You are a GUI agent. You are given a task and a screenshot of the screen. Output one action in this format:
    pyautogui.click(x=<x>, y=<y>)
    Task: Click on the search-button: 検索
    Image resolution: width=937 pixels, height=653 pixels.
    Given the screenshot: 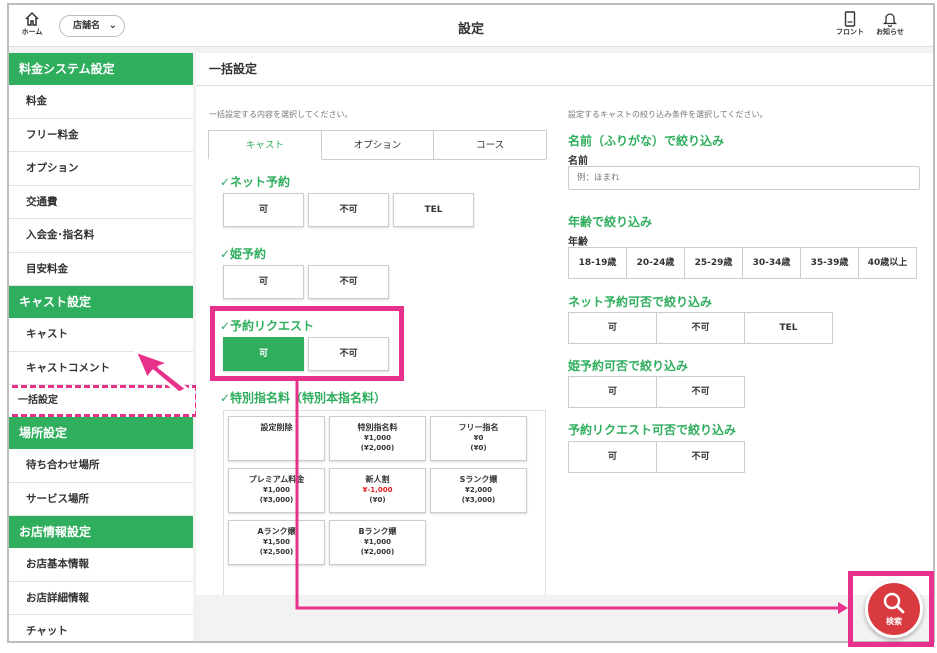 What is the action you would take?
    pyautogui.click(x=894, y=609)
    